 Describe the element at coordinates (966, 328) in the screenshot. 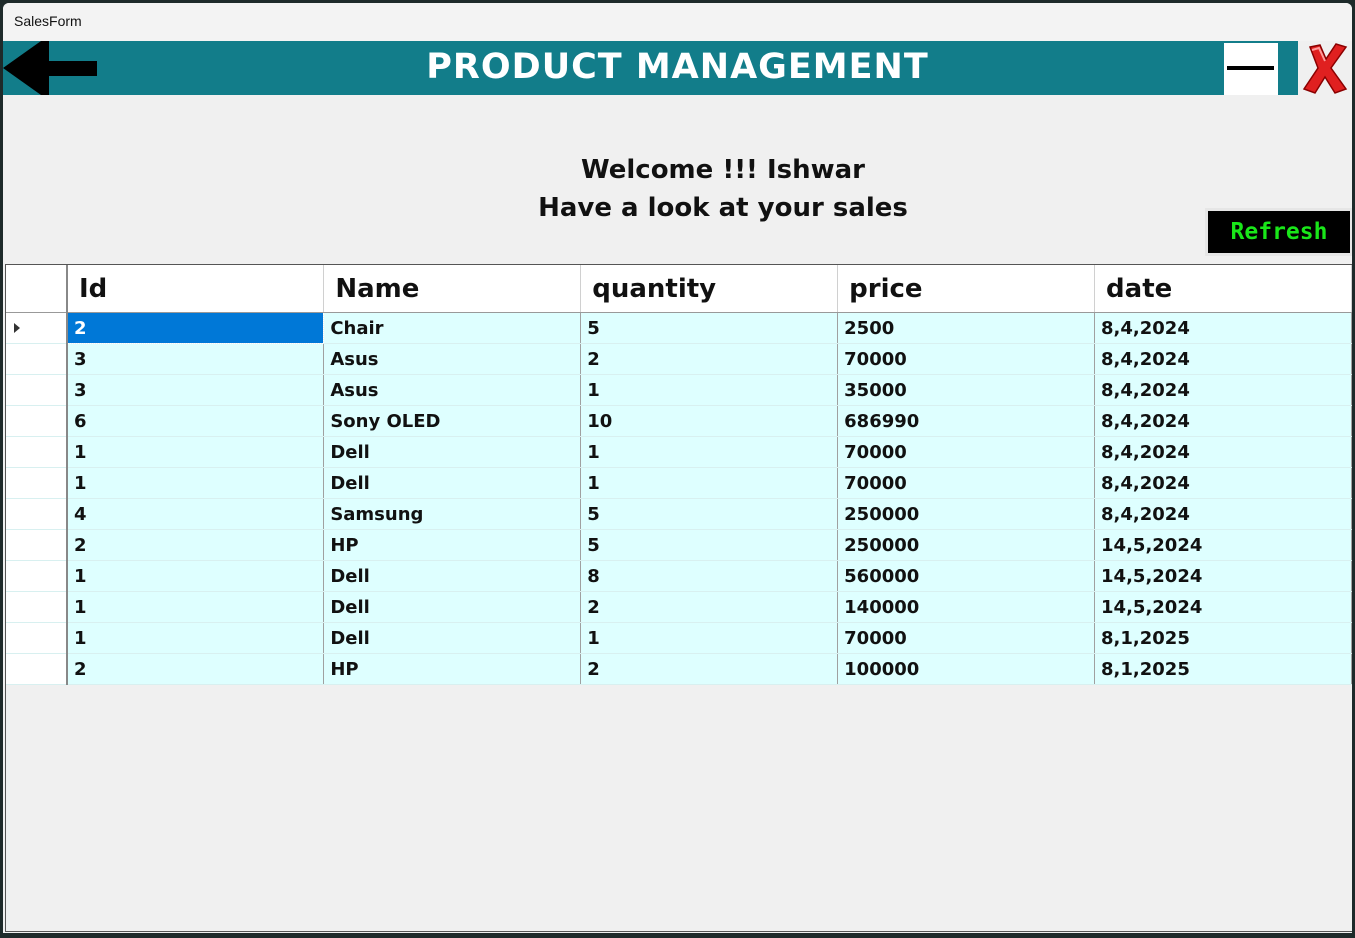

I see `cell-price: 2500` at that location.